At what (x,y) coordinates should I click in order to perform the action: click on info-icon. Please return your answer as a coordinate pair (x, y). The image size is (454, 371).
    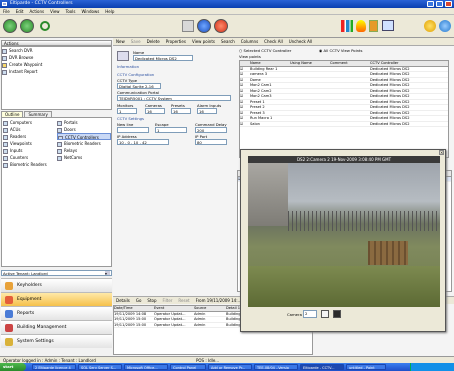
    Looking at the image, I should click on (445, 26).